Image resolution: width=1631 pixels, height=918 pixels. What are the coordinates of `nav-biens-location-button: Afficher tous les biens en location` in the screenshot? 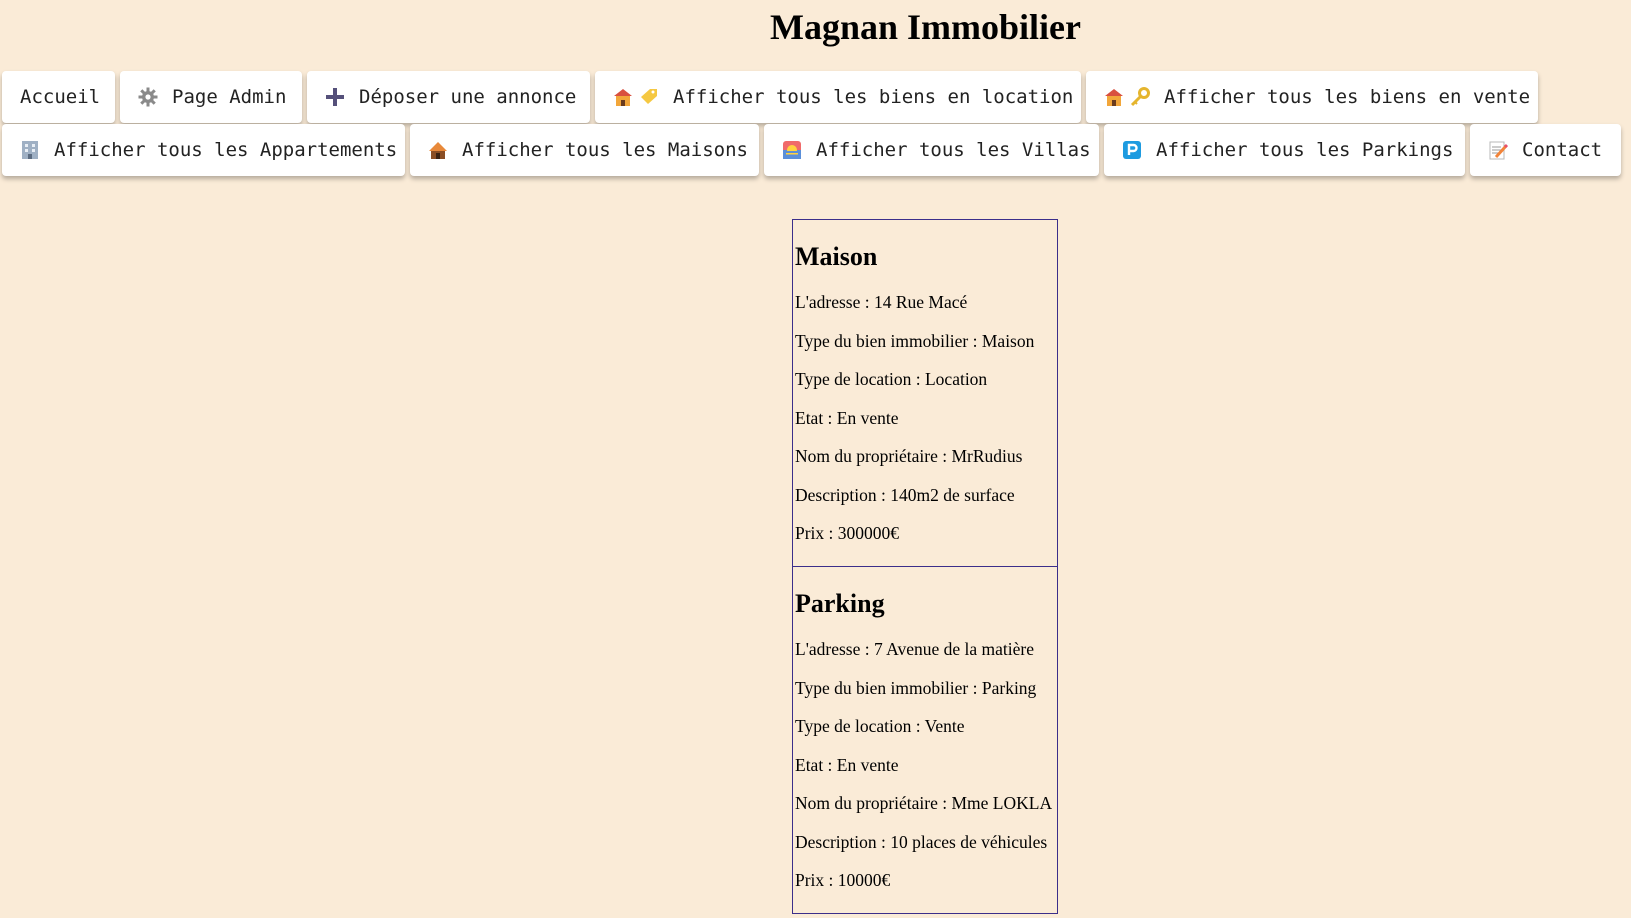 It's located at (838, 97).